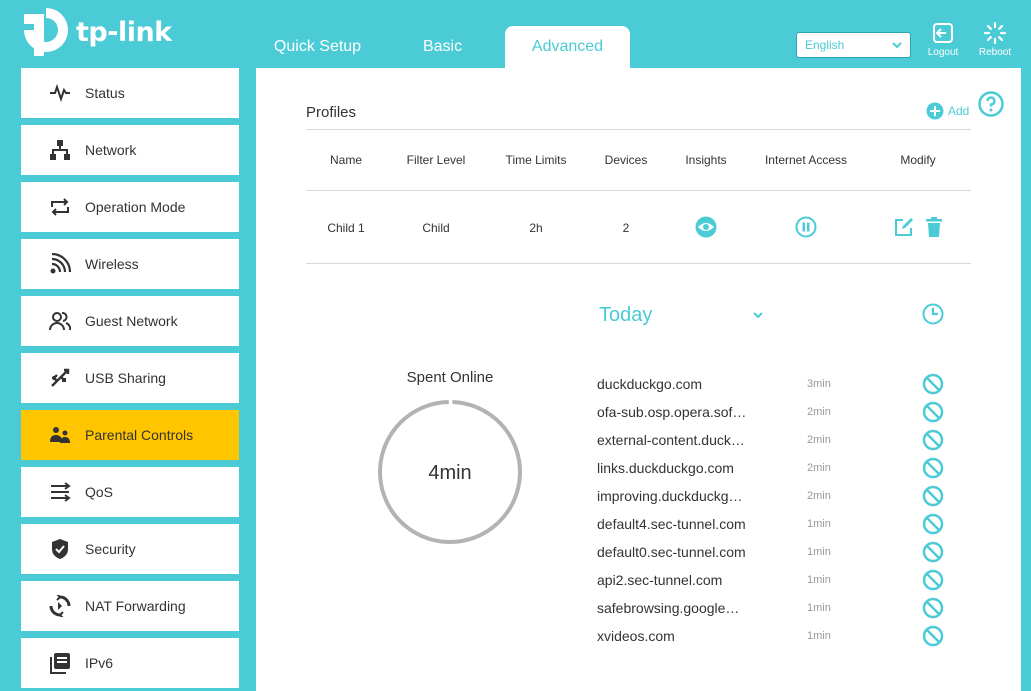  I want to click on sidebar-item-label: Wireless, so click(112, 264).